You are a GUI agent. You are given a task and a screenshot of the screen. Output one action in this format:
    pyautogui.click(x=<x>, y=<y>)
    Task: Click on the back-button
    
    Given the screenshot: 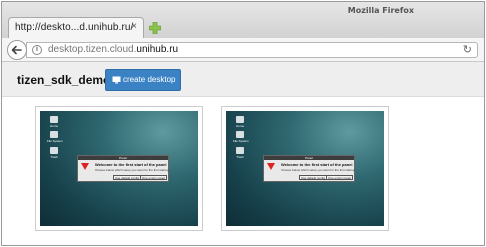 What is the action you would take?
    pyautogui.click(x=17, y=50)
    